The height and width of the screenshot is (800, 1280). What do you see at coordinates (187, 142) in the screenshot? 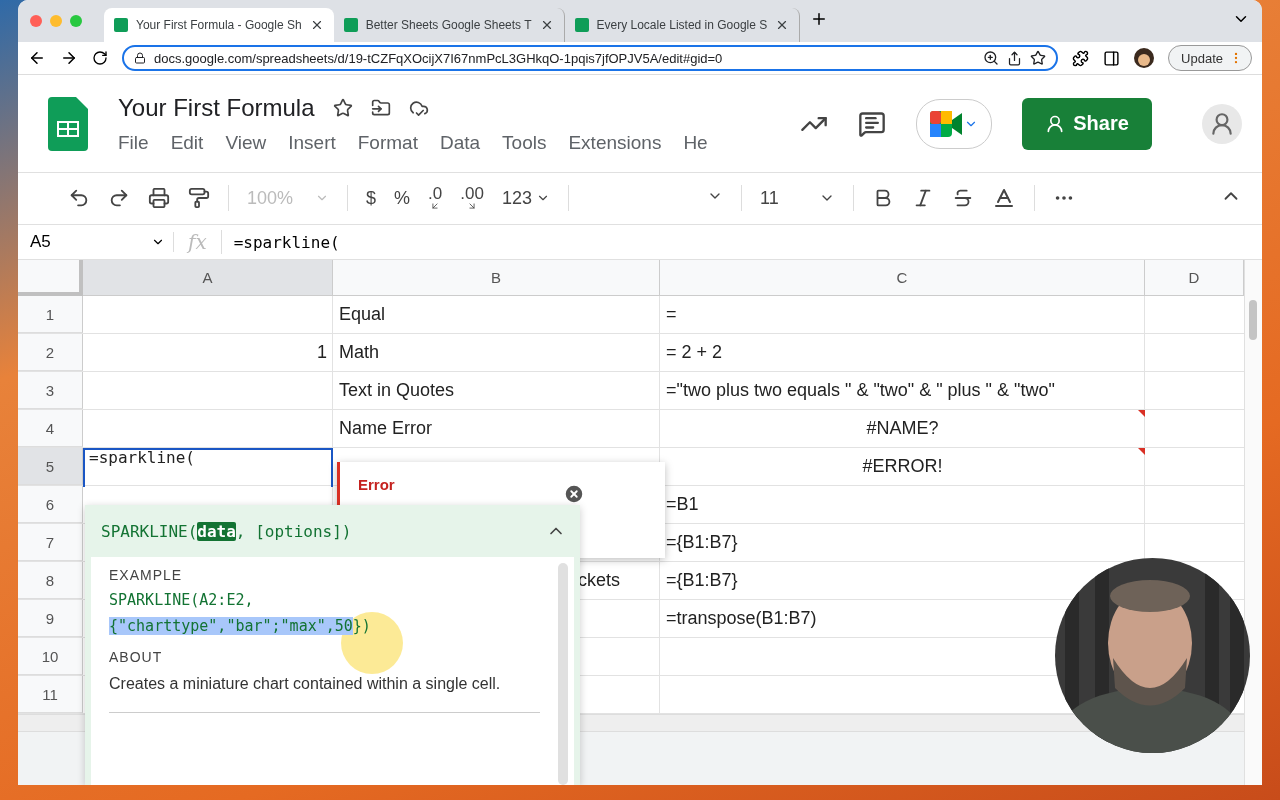
I see `menu-item: Edit` at bounding box center [187, 142].